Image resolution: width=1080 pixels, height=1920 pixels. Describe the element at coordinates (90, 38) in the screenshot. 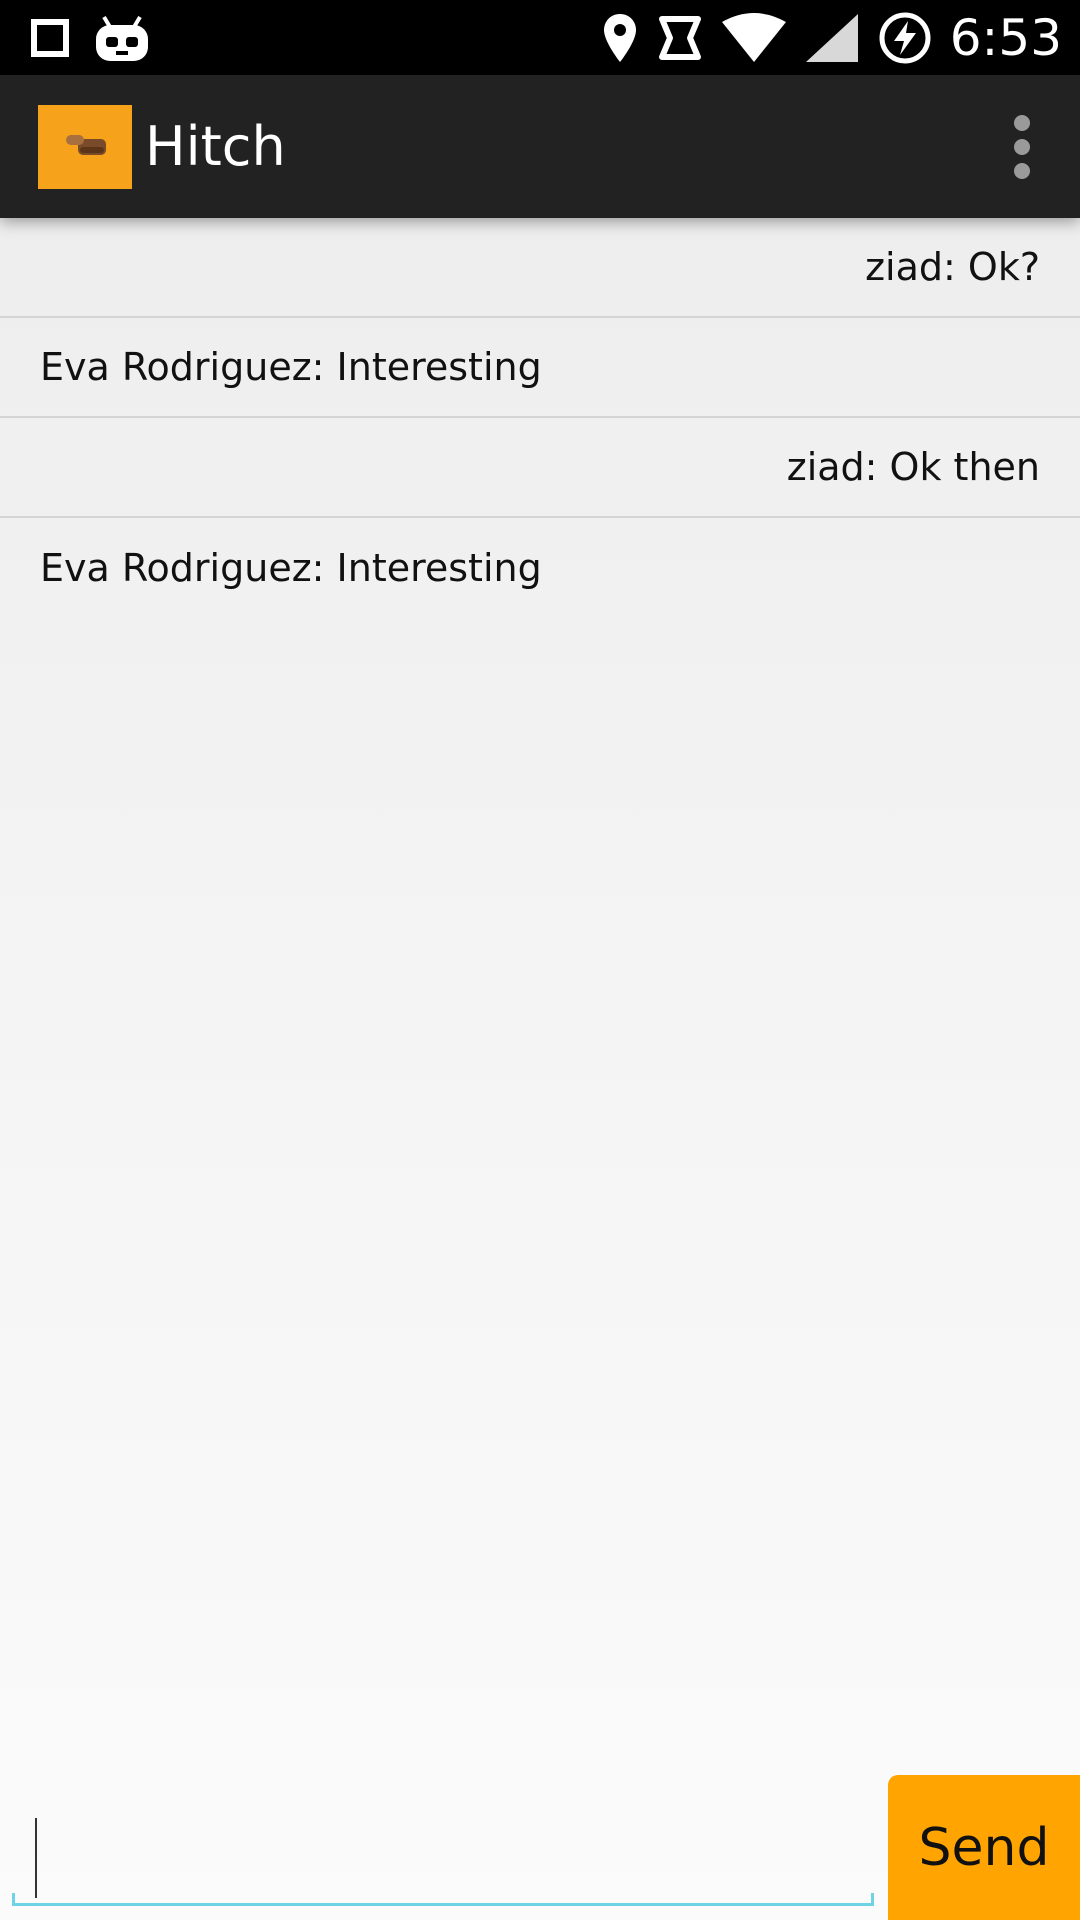

I see `status-notifications` at that location.